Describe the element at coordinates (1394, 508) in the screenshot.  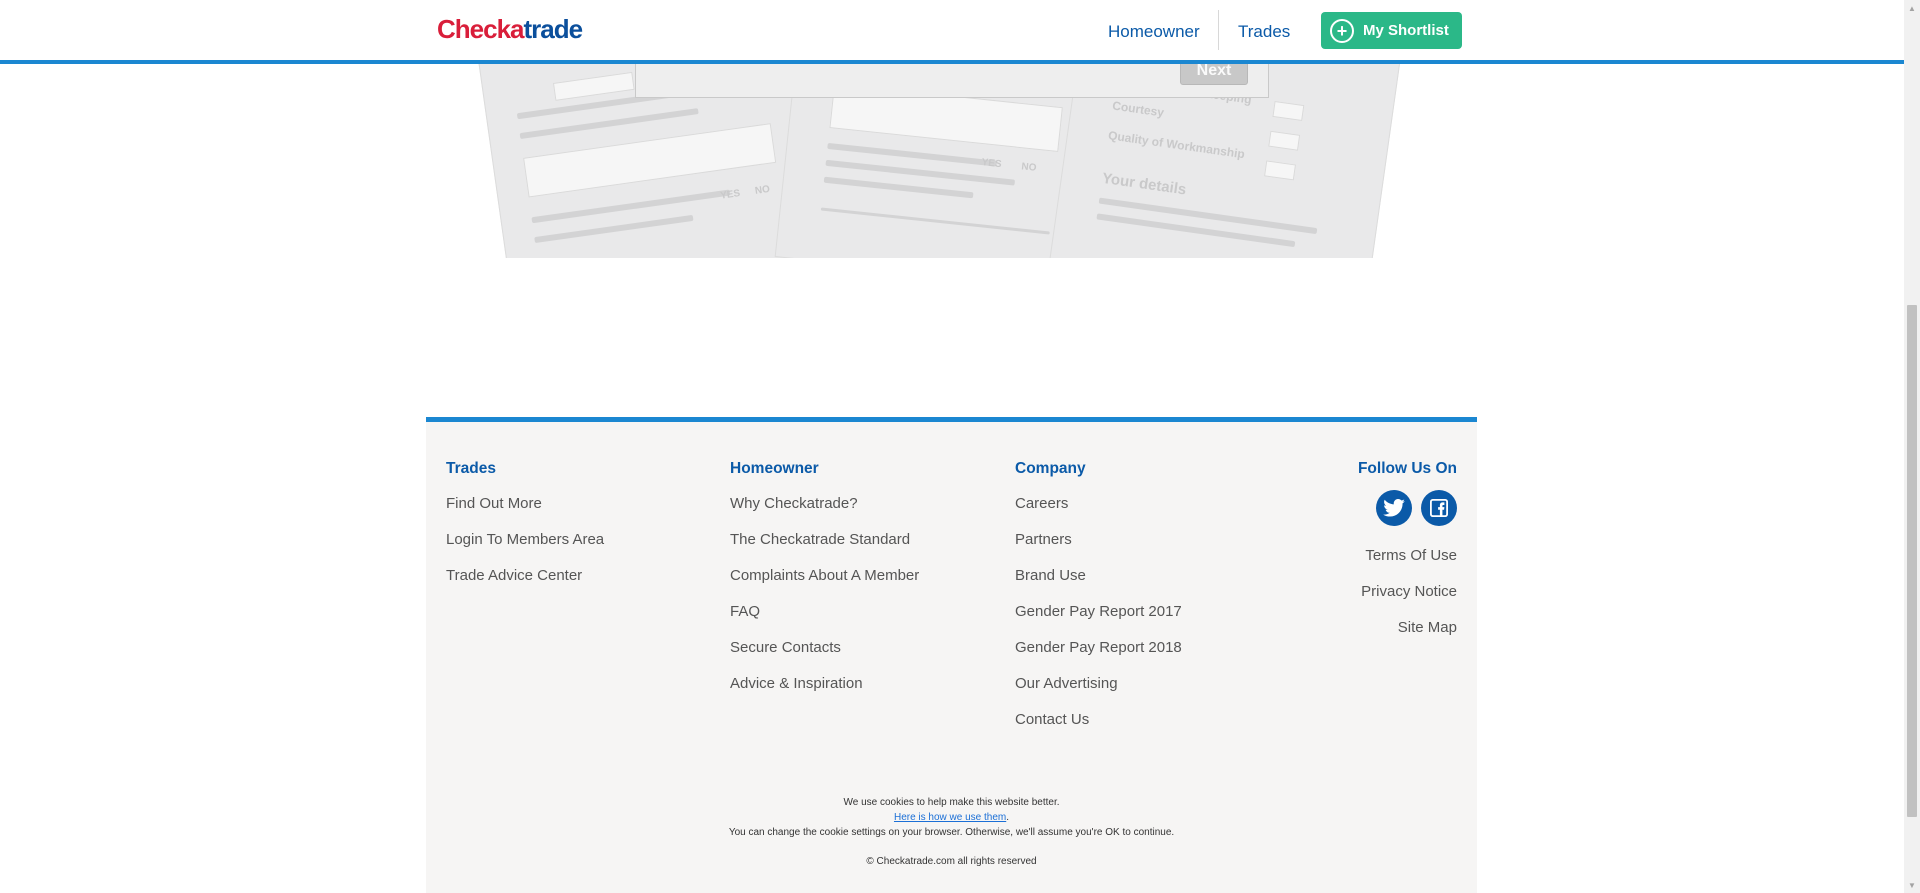
I see `twitter-icon` at that location.